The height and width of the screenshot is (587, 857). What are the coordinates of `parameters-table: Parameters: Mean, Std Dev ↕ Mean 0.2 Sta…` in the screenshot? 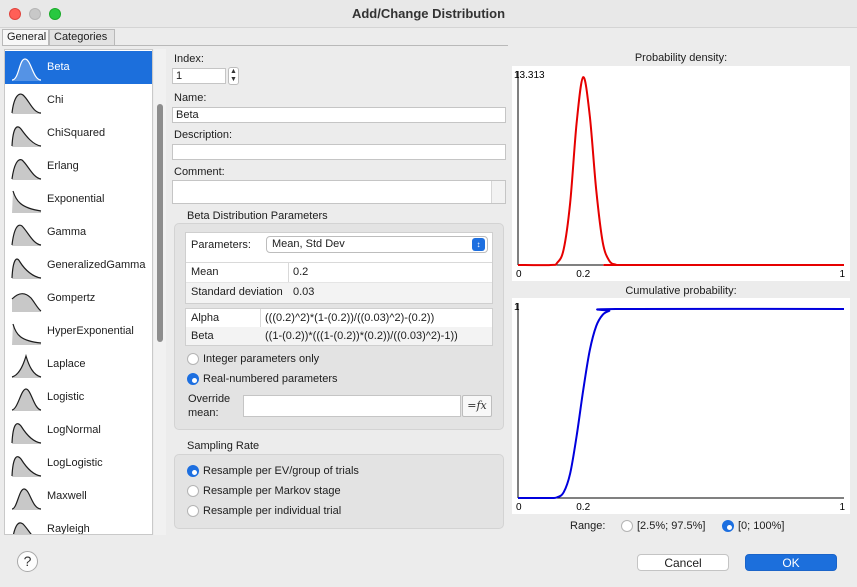 It's located at (339, 268).